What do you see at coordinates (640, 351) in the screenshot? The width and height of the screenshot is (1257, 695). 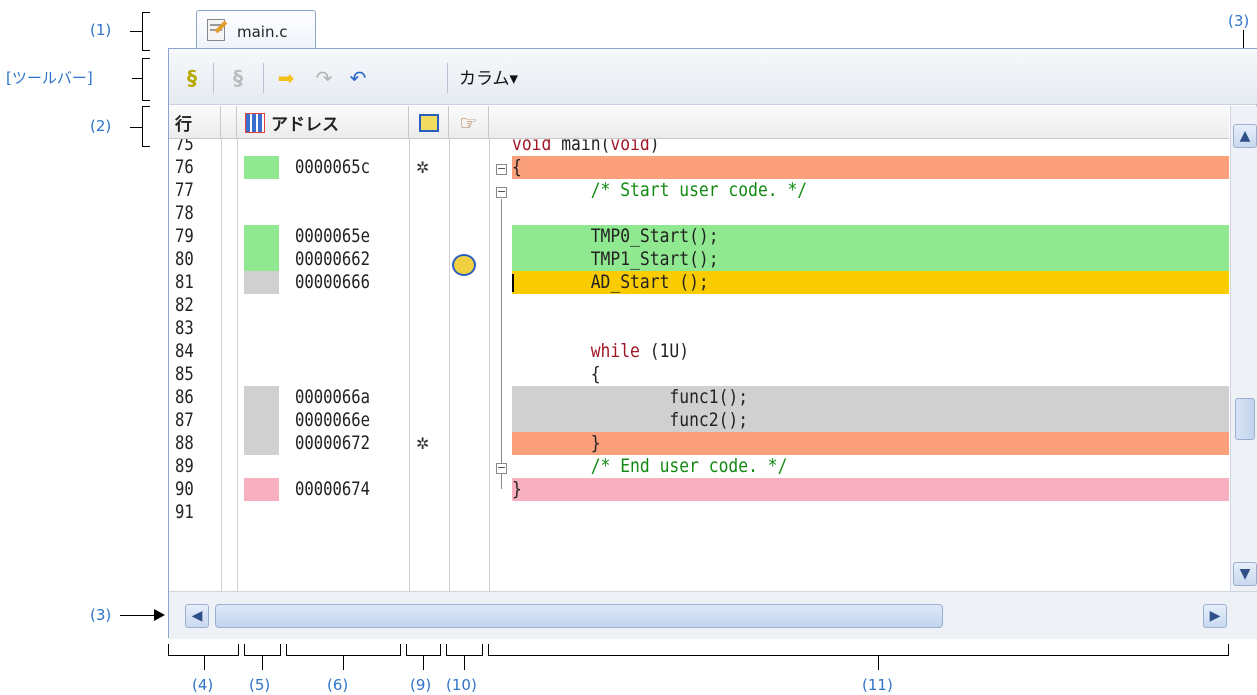 I see `source-code: while (1U)` at bounding box center [640, 351].